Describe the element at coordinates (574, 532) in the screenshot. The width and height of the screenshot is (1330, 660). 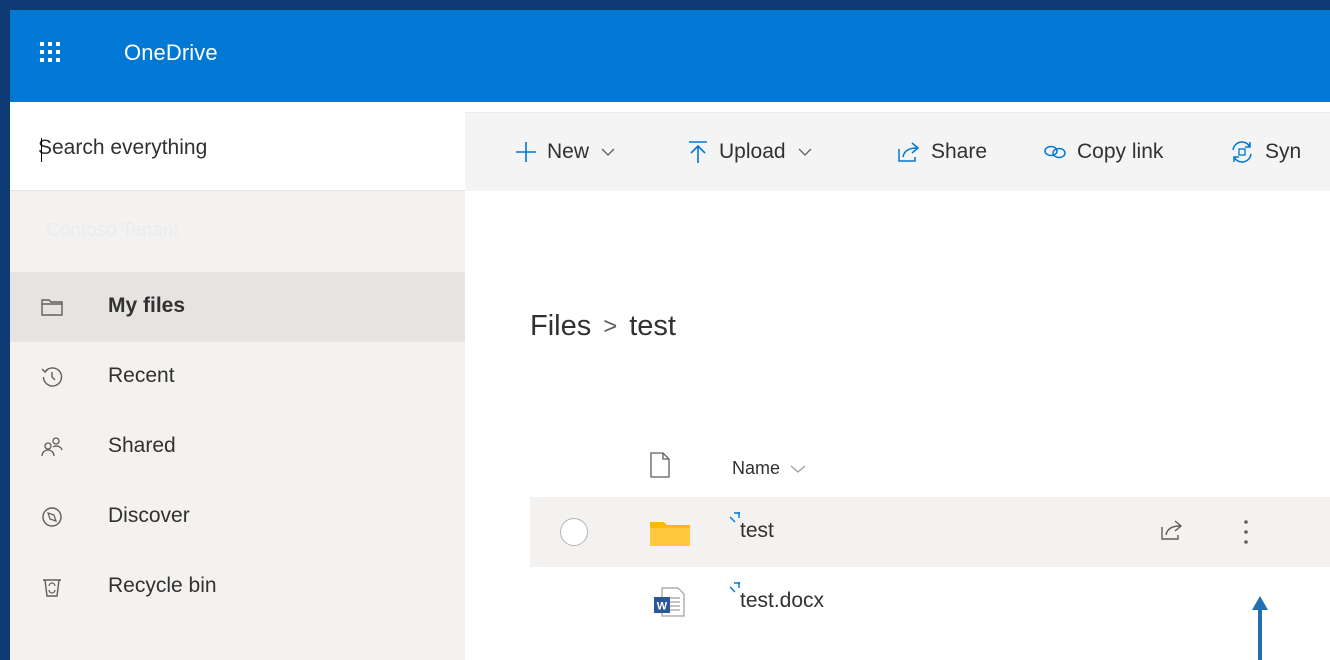
I see `row-select-checkbox` at that location.